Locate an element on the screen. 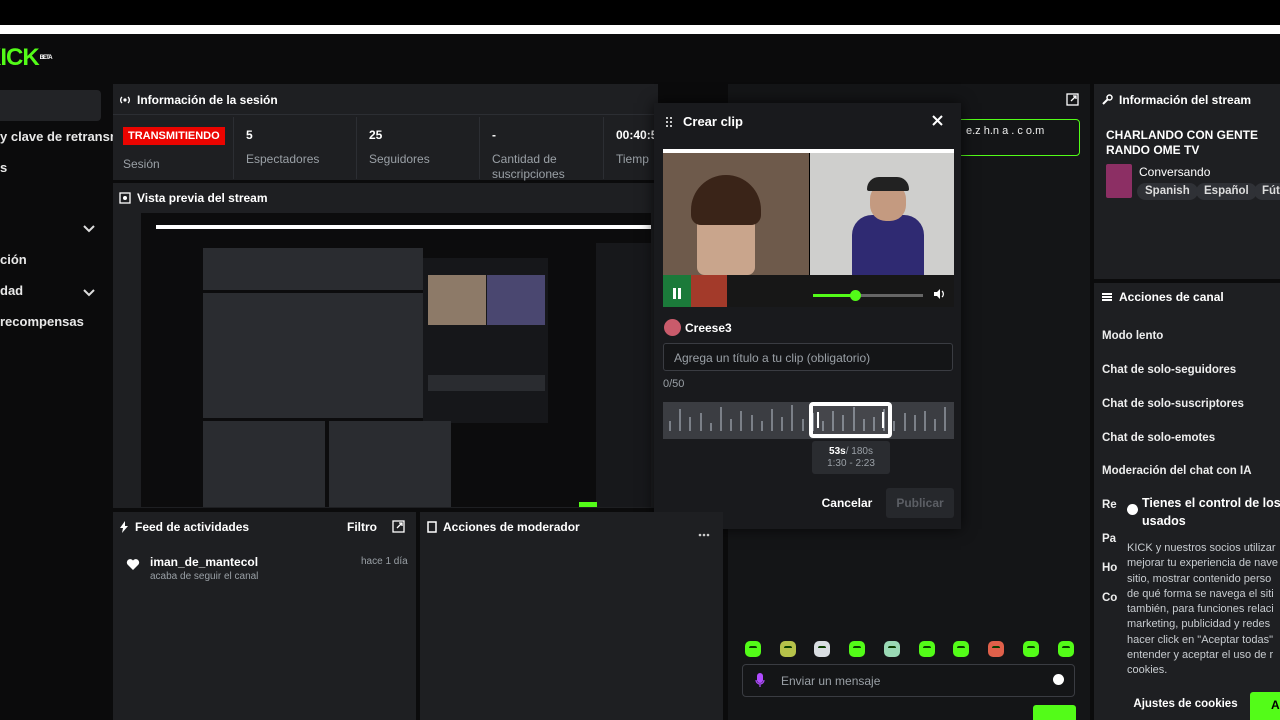 Image resolution: width=1280 pixels, height=720 pixels. volume-icon is located at coordinates (939, 295).